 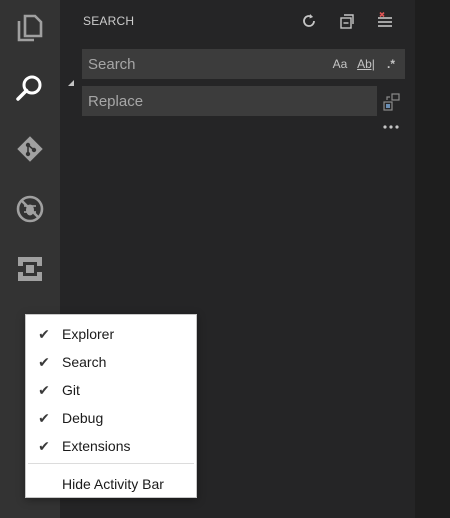 I want to click on git-icon, so click(x=30, y=149).